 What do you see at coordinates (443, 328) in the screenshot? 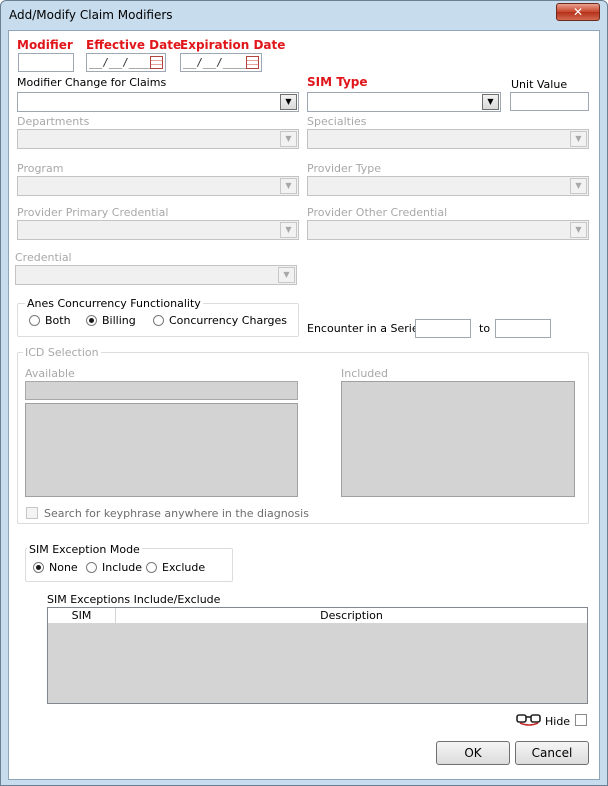
I see `encounter-from-input` at bounding box center [443, 328].